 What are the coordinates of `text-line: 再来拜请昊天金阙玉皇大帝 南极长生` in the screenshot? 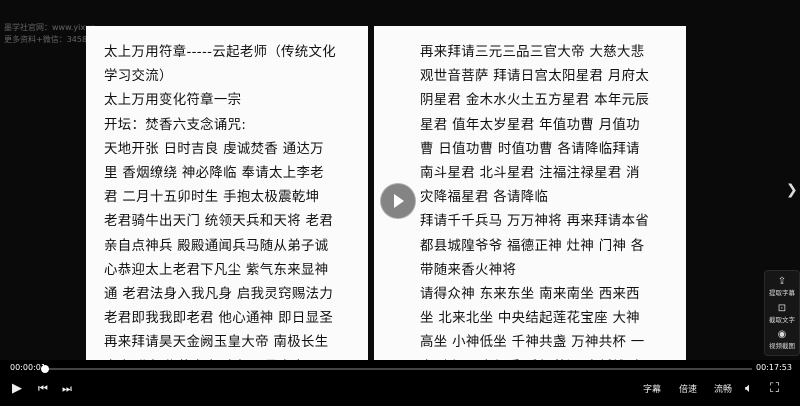 It's located at (216, 343).